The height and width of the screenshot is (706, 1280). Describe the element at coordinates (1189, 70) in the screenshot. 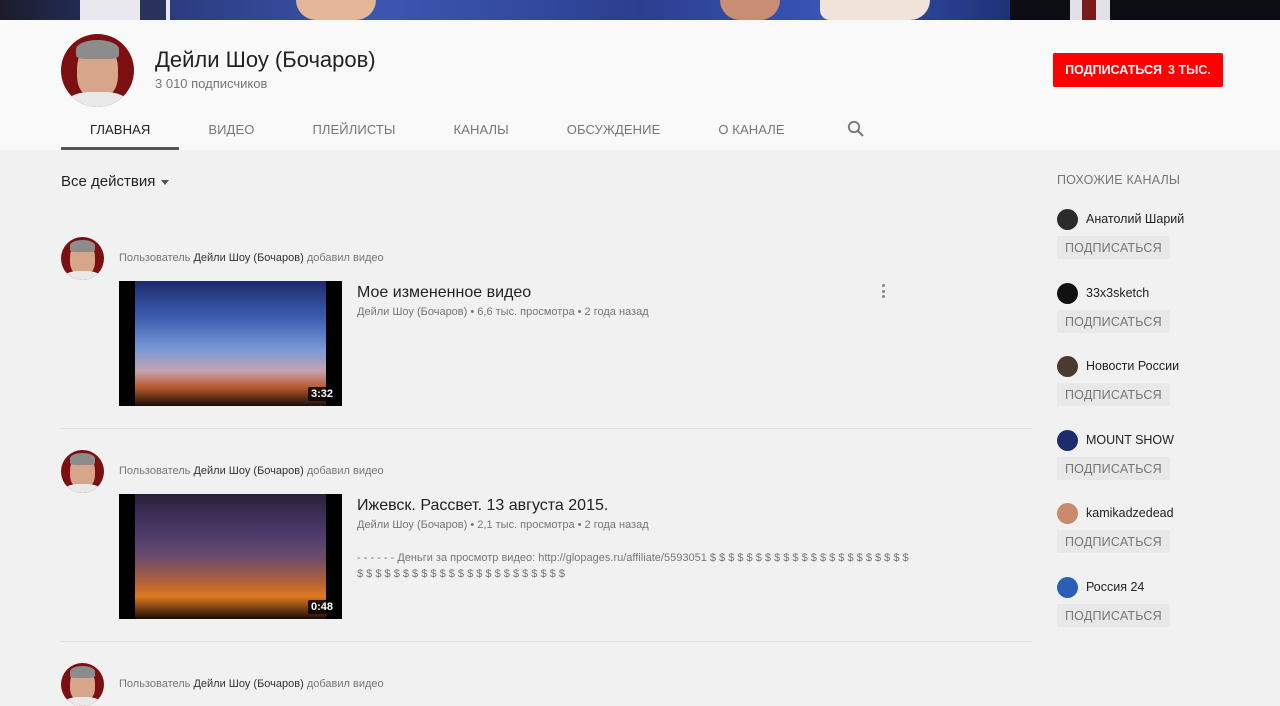

I see `subscribe-button-count: 3 ТЫС.` at that location.